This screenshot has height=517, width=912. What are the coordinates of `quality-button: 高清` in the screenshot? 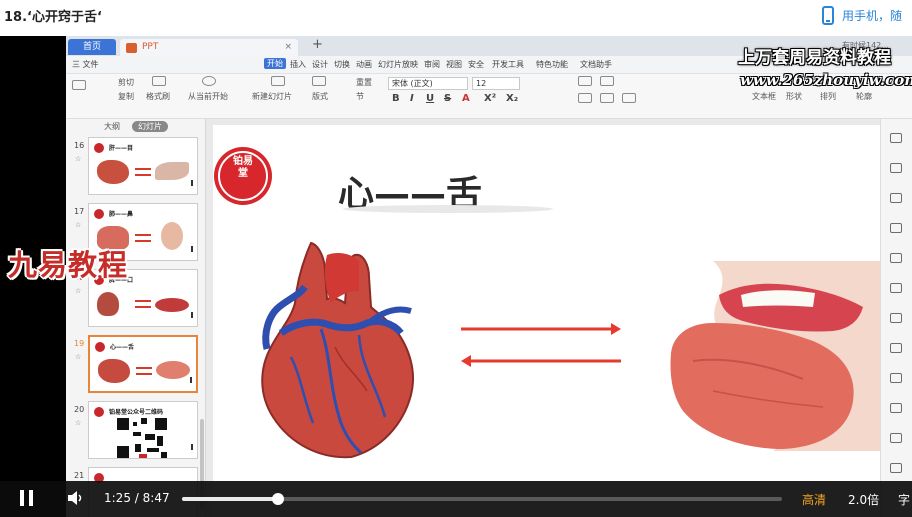 It's located at (814, 499).